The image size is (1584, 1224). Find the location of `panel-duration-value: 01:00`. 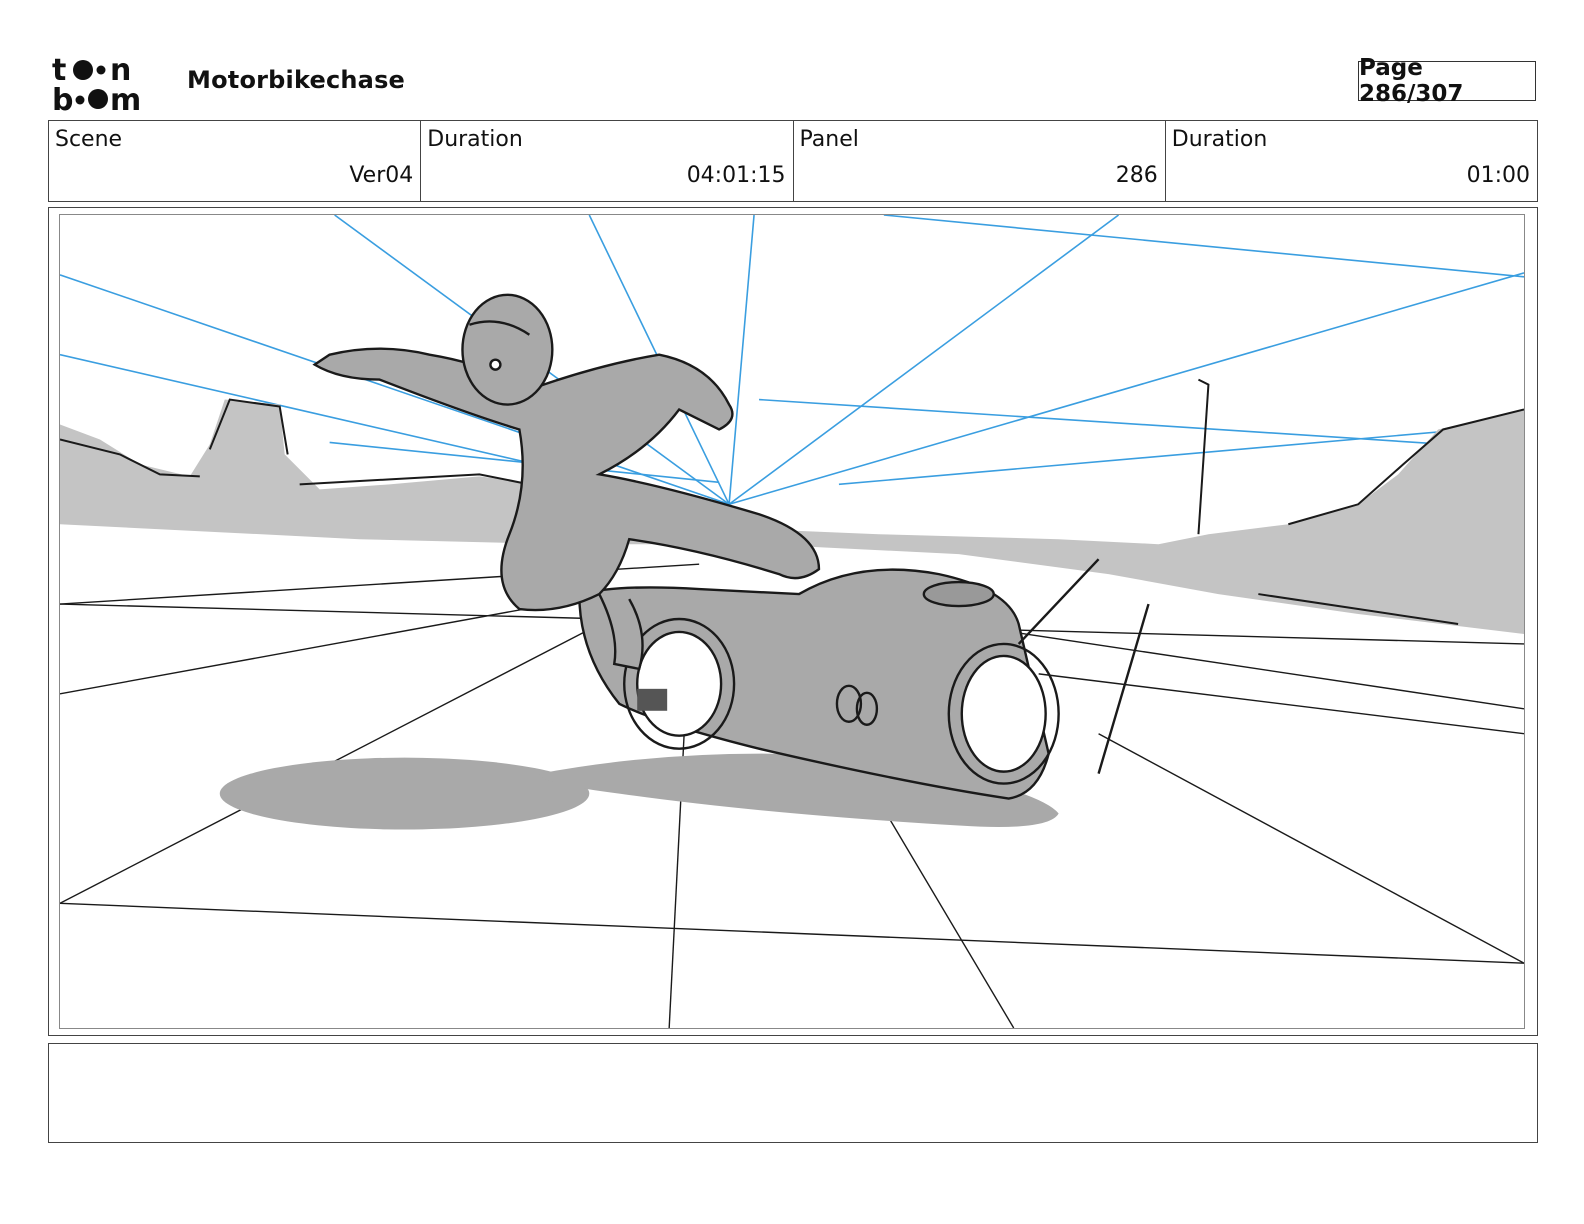

panel-duration-value: 01:00 is located at coordinates (1498, 175).